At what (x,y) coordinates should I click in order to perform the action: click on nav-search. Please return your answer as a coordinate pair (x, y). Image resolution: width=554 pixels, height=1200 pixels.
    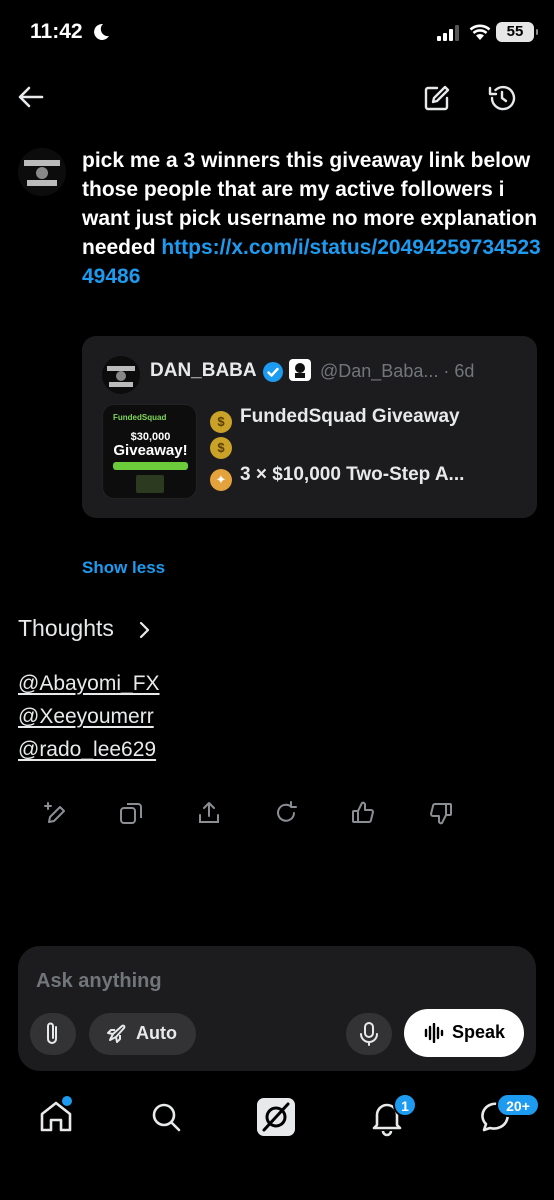
    Looking at the image, I should click on (166, 1117).